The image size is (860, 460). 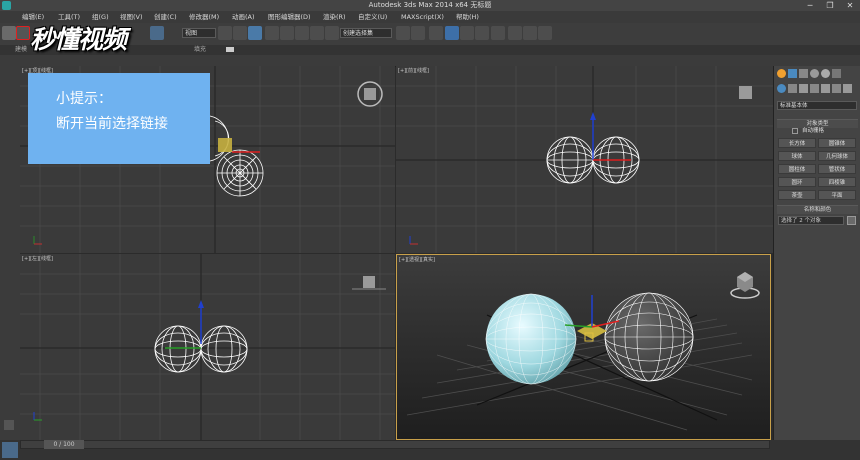 I want to click on cylinder-button: 圆柱体, so click(x=797, y=169).